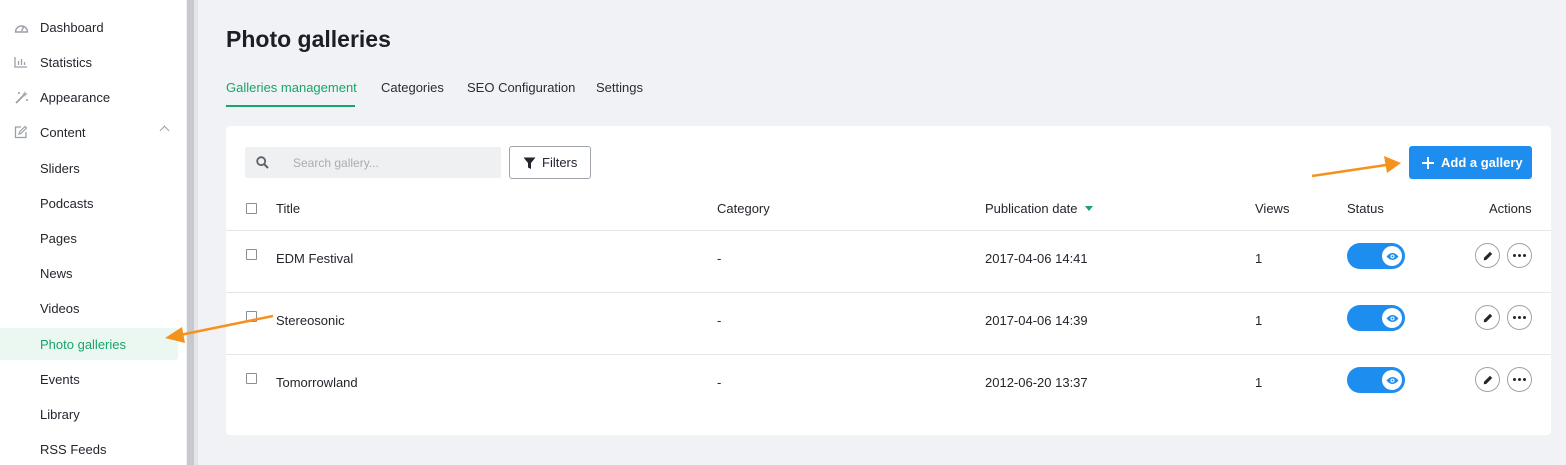 The height and width of the screenshot is (465, 1566). I want to click on search-box, so click(373, 162).